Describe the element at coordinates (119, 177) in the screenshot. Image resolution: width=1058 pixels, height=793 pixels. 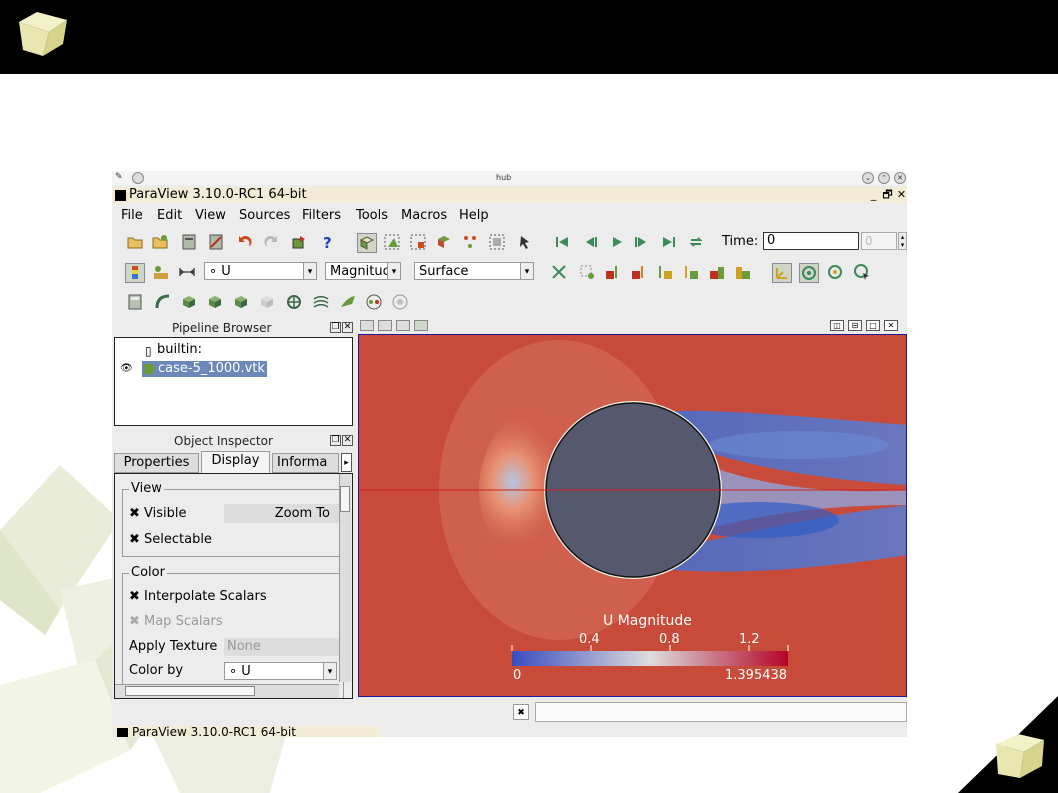
I see `wm-menu-icon: ✎` at that location.